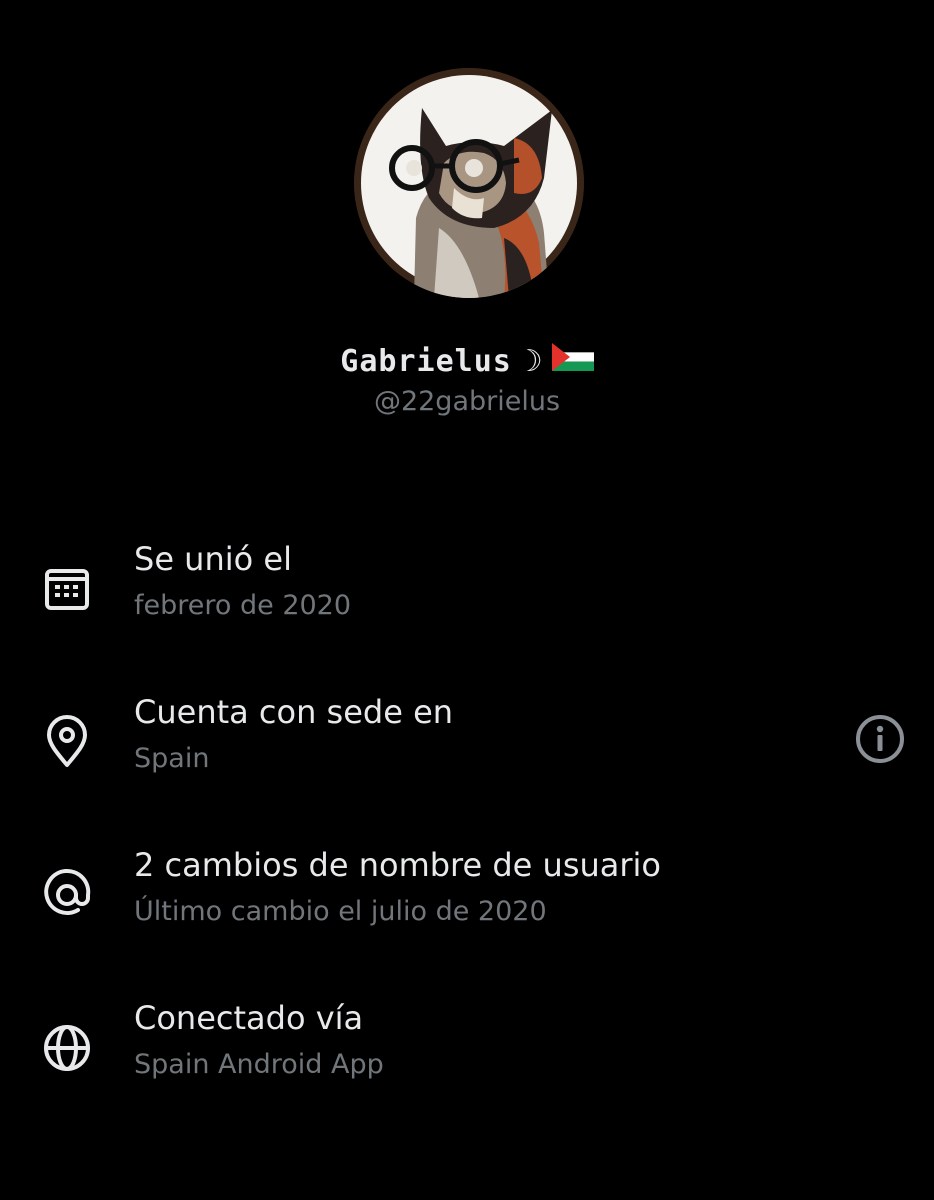  Describe the element at coordinates (249, 1018) in the screenshot. I see `detail-title: Conectado vía` at that location.